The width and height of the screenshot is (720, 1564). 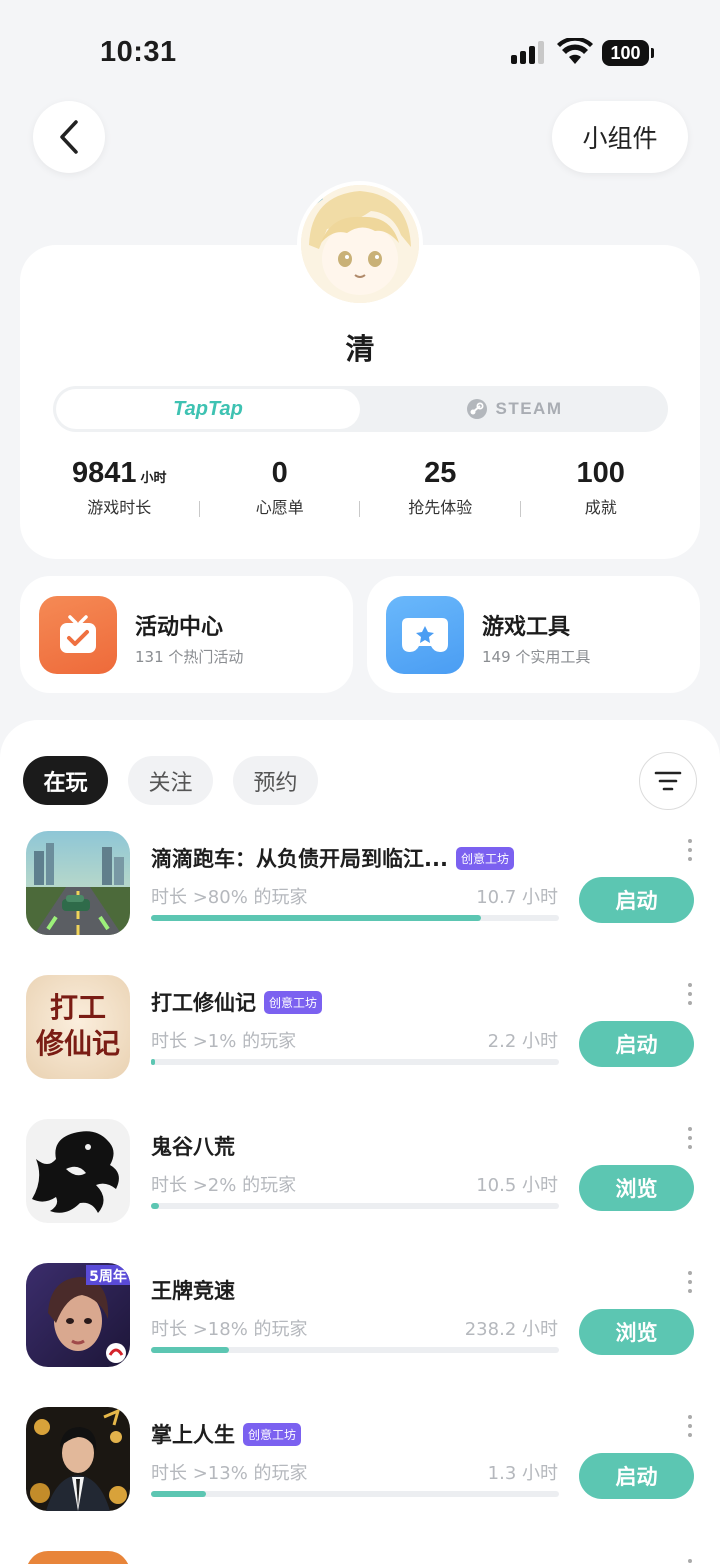 I want to click on game-title: 王牌竞速, so click(x=193, y=1290).